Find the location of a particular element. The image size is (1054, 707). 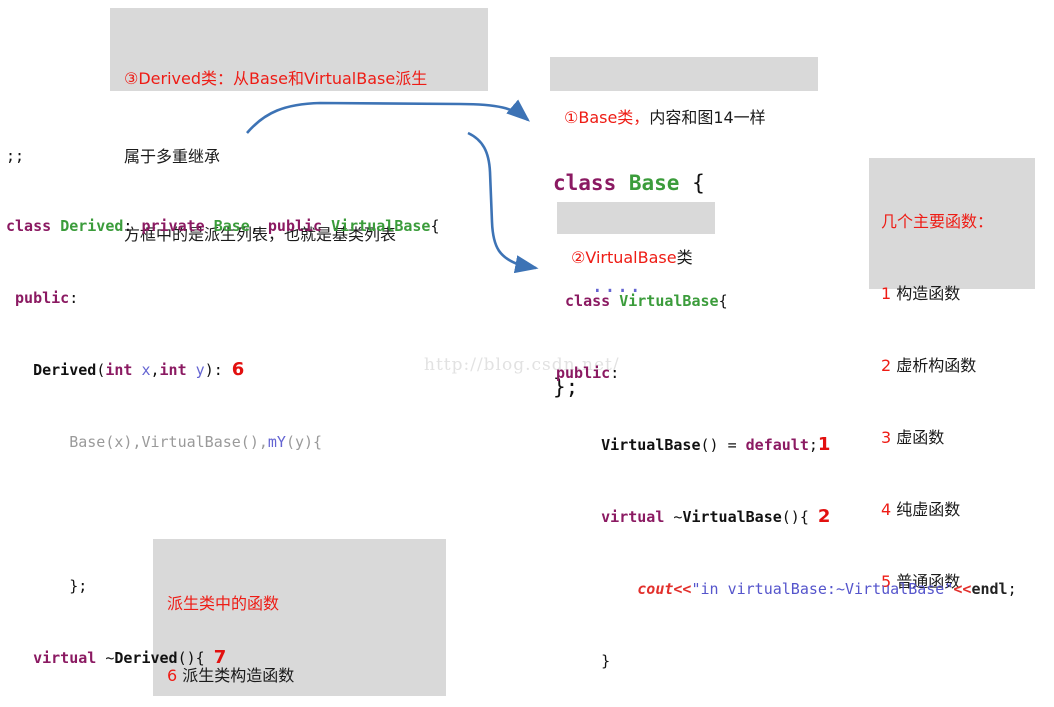

code-line: } is located at coordinates (583, 661).